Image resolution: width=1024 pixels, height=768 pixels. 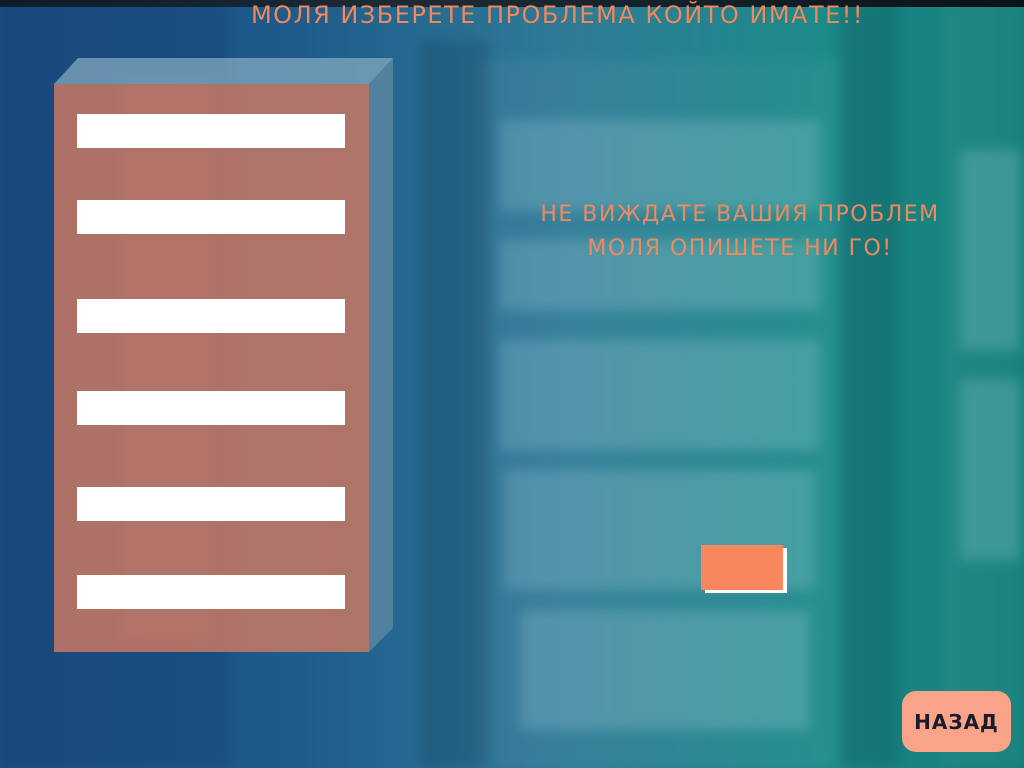 What do you see at coordinates (740, 214) in the screenshot?
I see `note-line-1: НЕ ВИЖДАТЕ ВАШИЯ ПРОБЛЕМ` at bounding box center [740, 214].